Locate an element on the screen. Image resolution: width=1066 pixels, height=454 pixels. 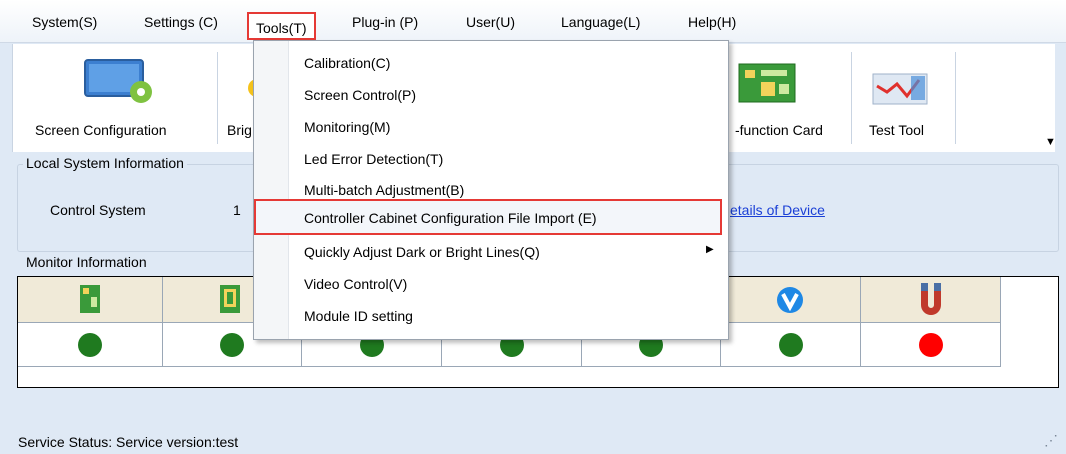
service-status-text: Service Status: Service version:test is located at coordinates (128, 442).